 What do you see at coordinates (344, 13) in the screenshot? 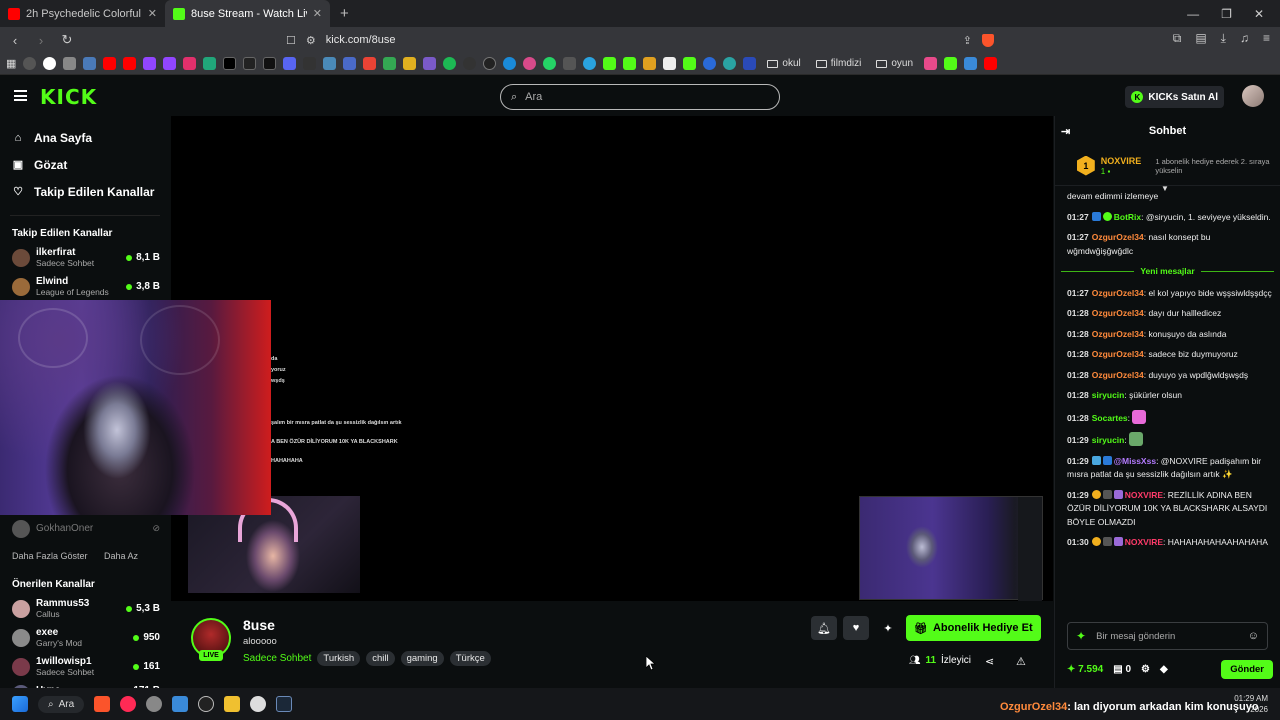
I see `new-tab-icon: +` at bounding box center [344, 13].